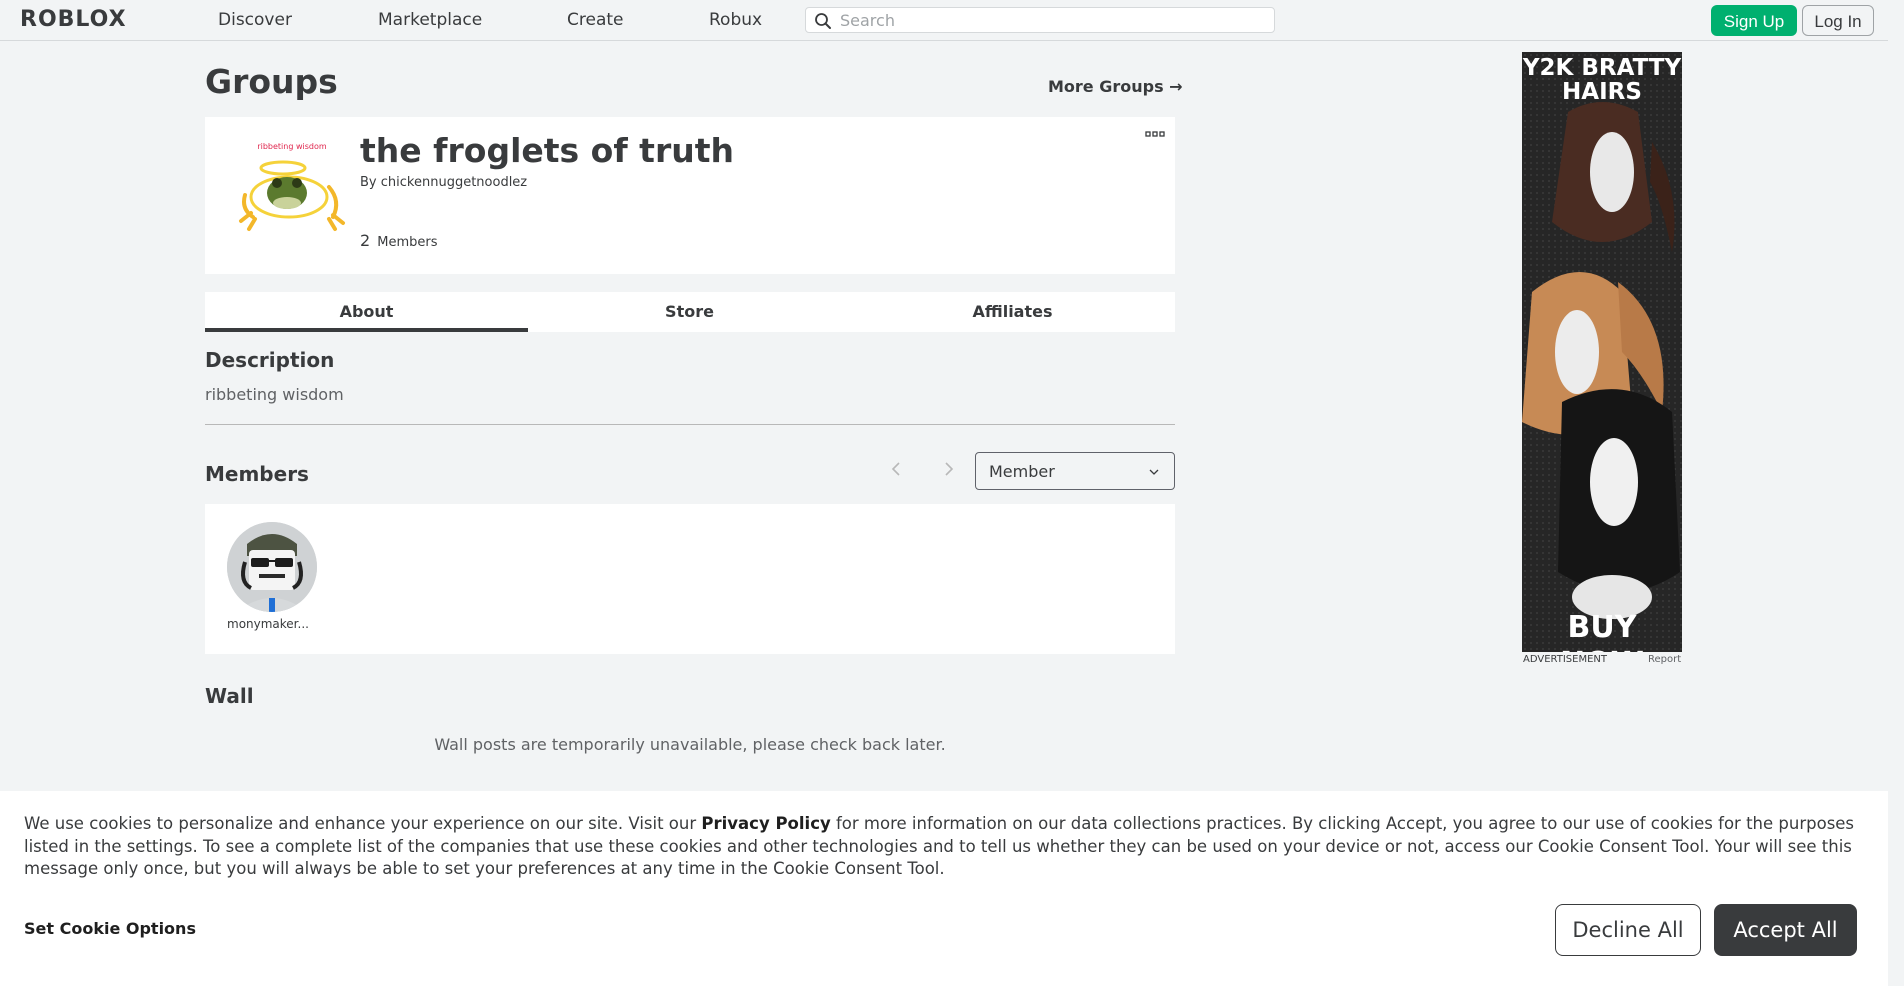 This screenshot has width=1904, height=986. What do you see at coordinates (735, 20) in the screenshot?
I see `nav-robux: Robux` at bounding box center [735, 20].